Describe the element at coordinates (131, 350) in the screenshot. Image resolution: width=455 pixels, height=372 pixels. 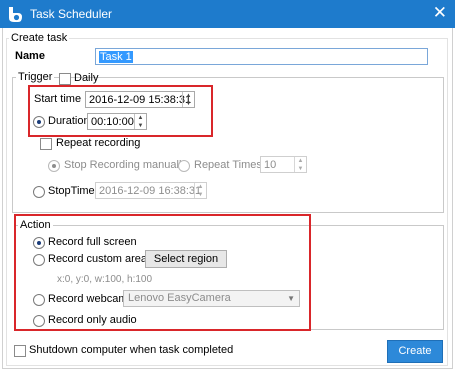
I see `shutdown-label: Shutdown computer when task completed` at that location.